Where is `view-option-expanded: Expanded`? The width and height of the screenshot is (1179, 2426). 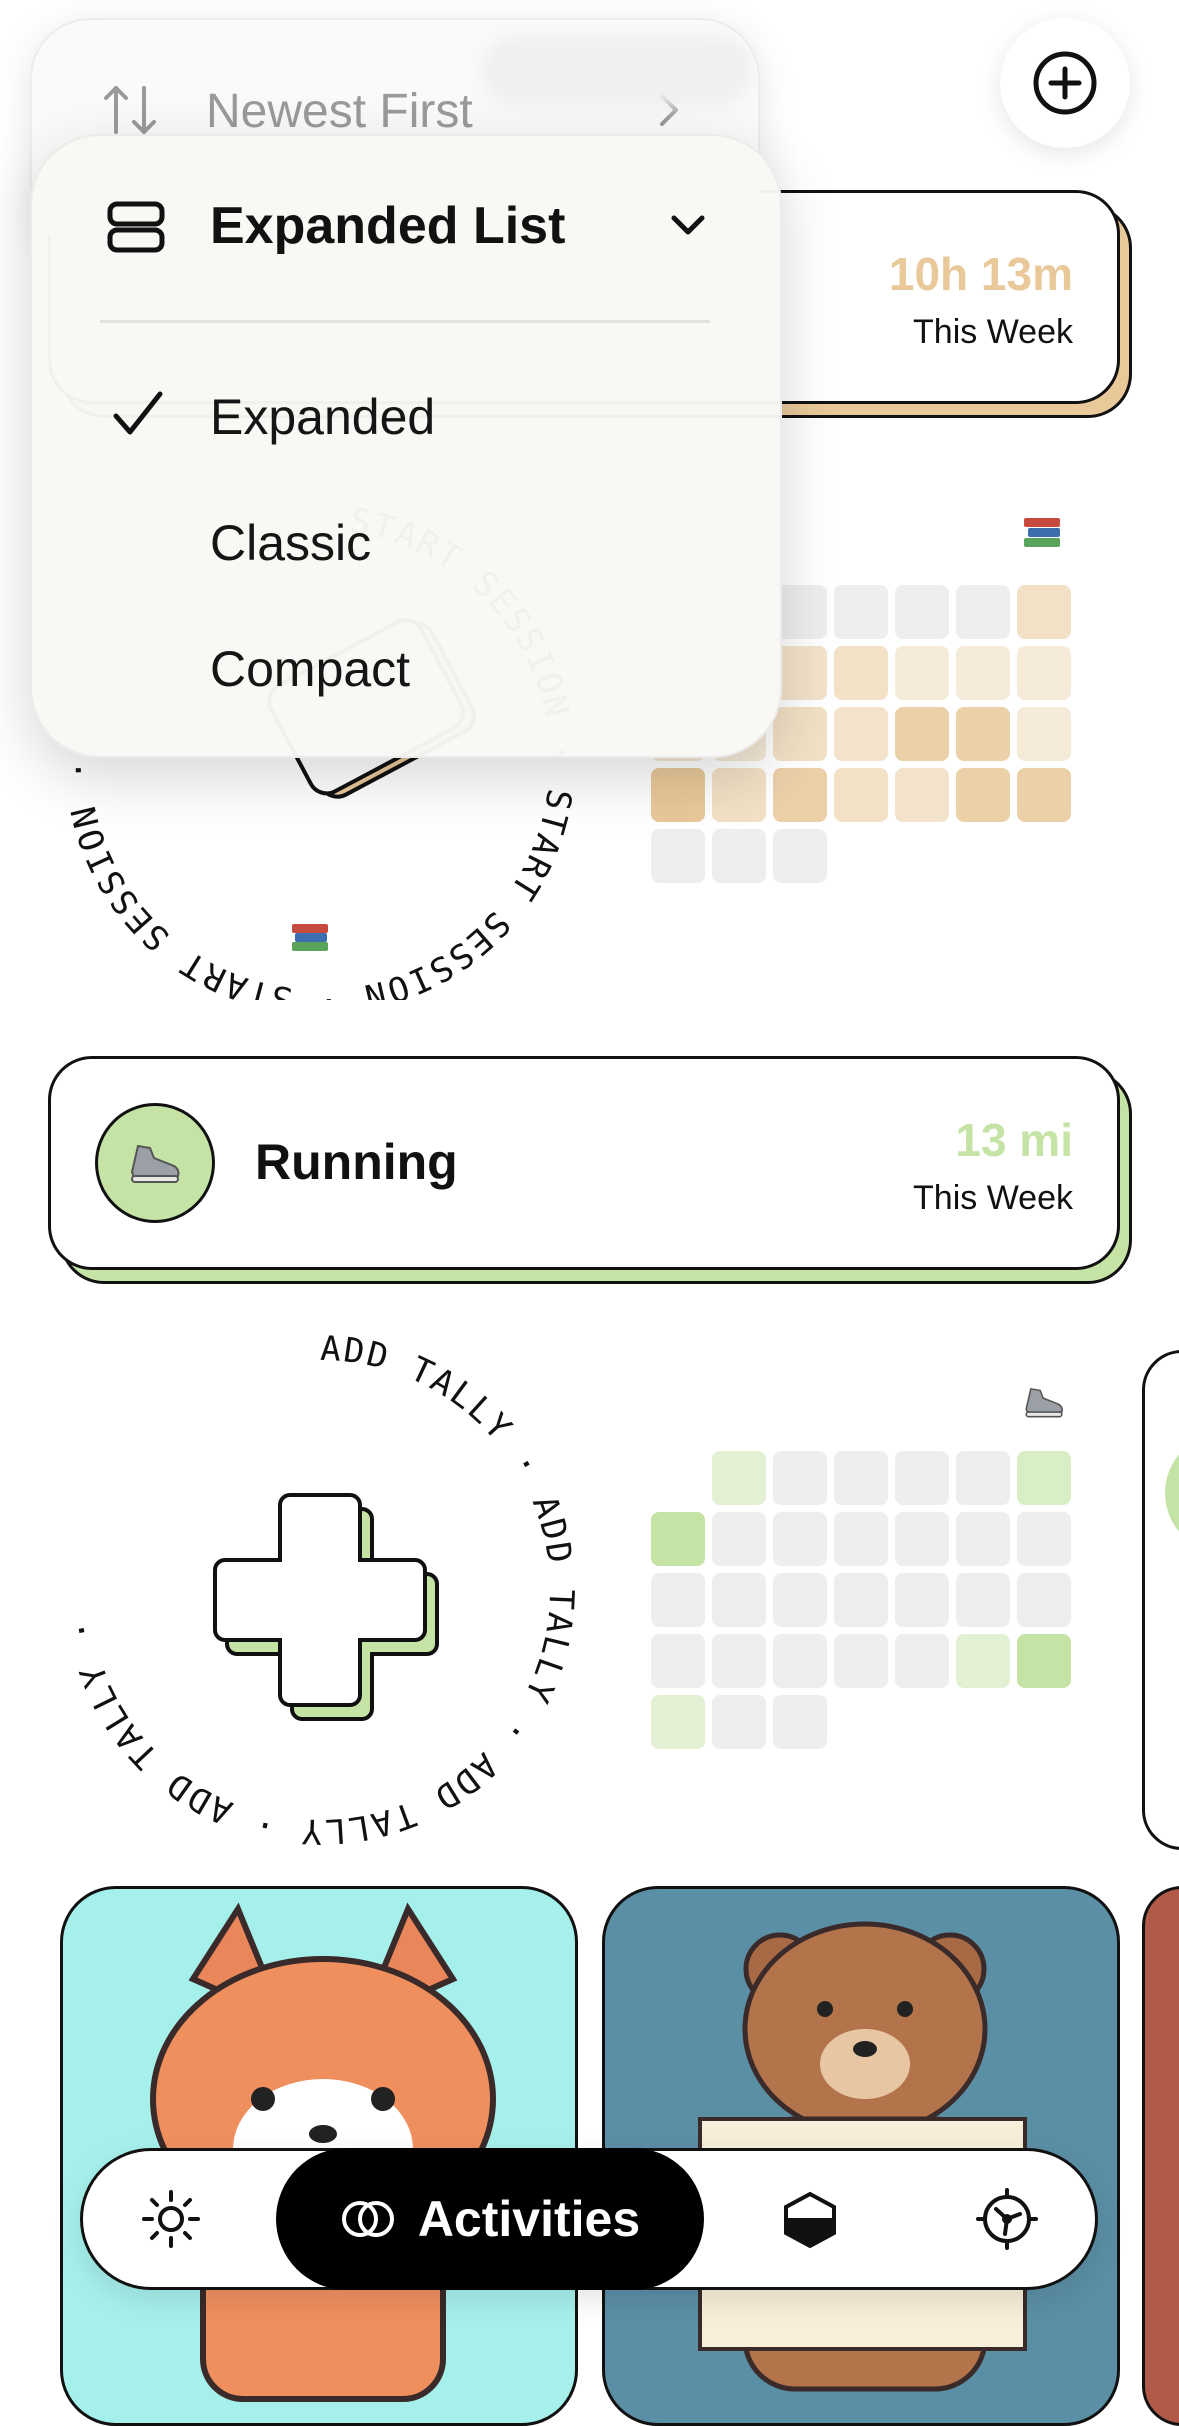 view-option-expanded: Expanded is located at coordinates (406, 421).